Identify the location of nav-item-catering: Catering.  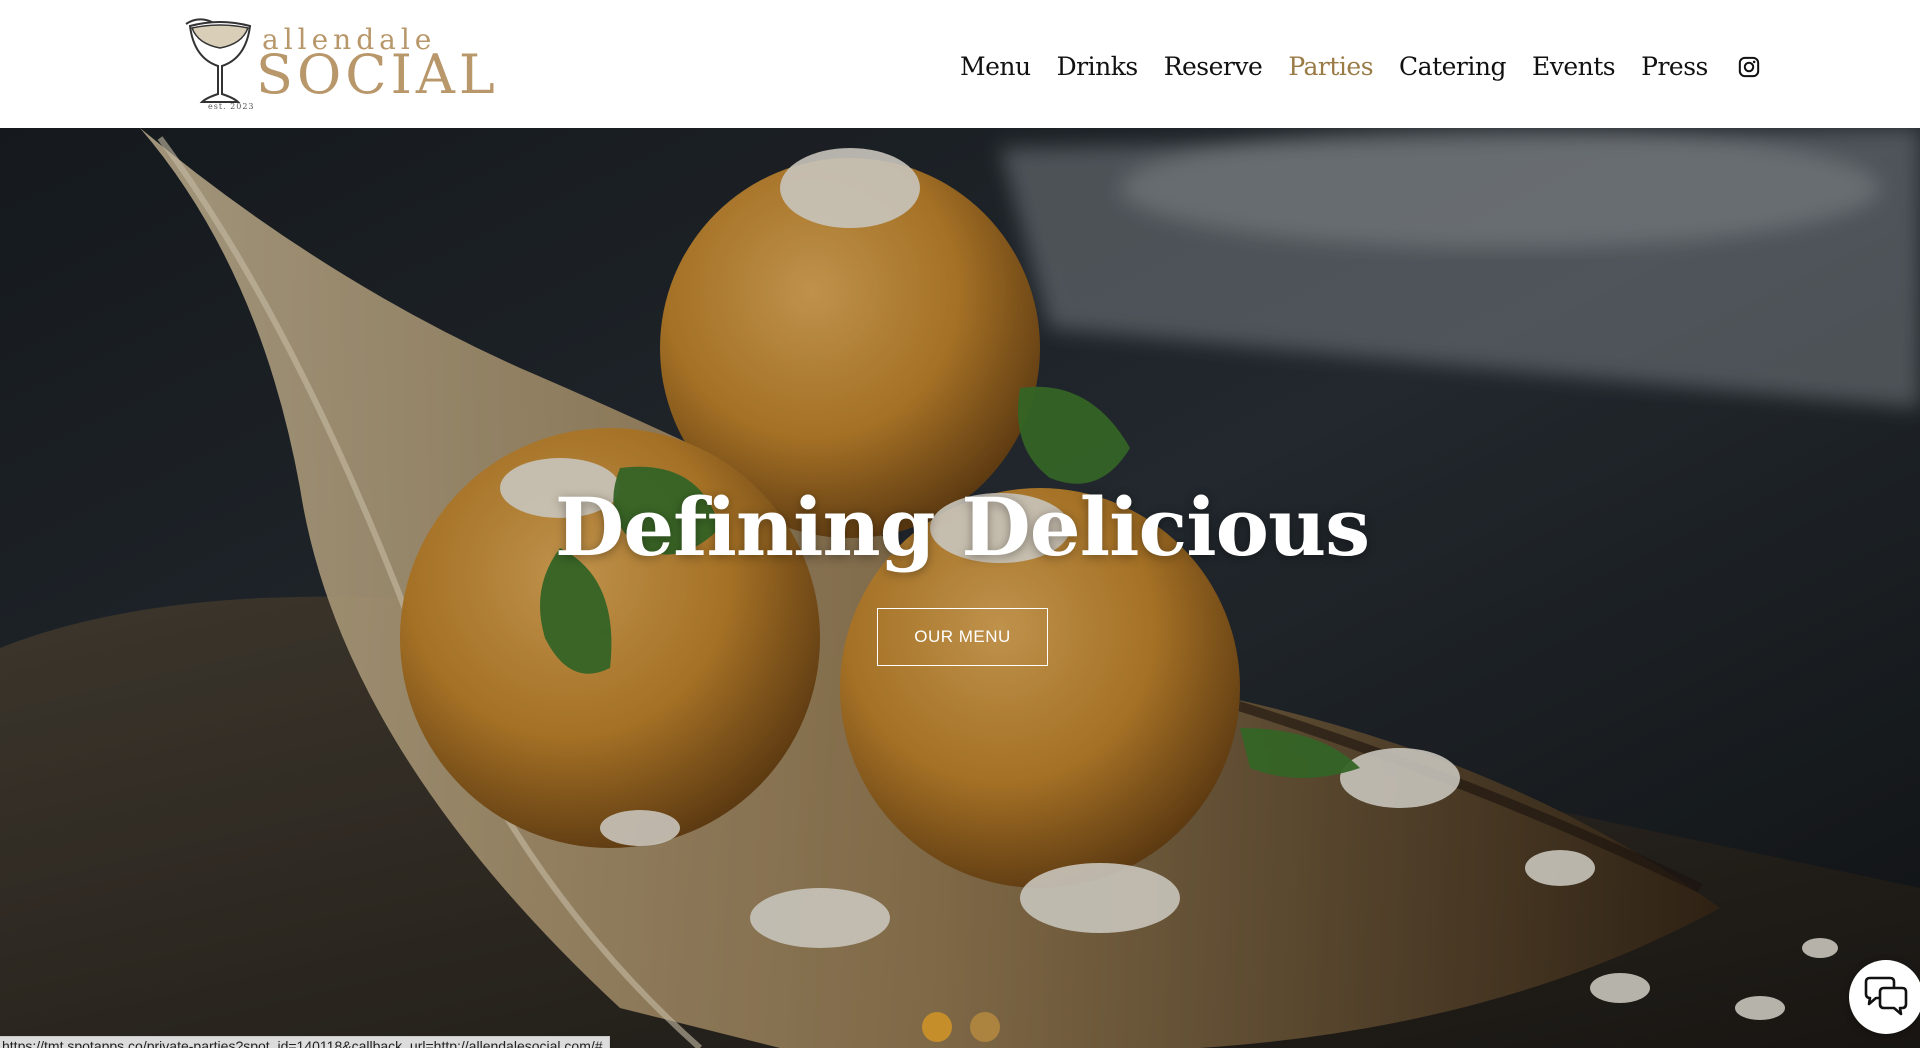
(1452, 67).